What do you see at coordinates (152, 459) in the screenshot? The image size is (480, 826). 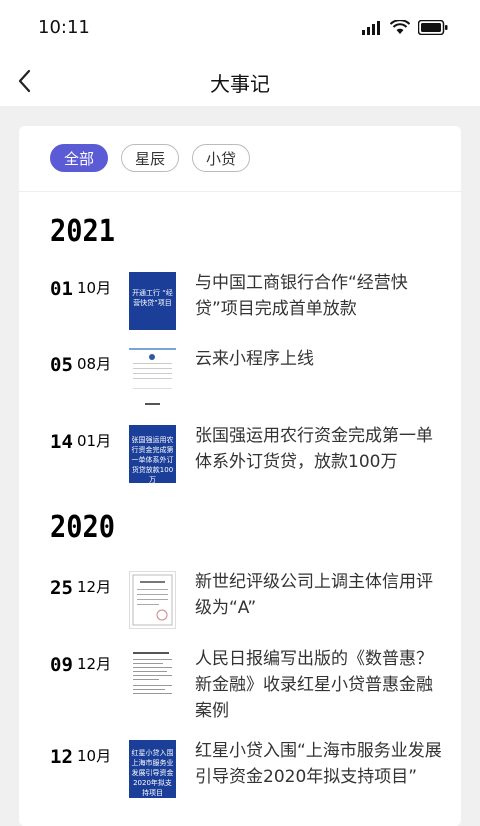 I see `thumbnail-caption: 张国强运用农行资金完成第一单体系外订货贷放款100万` at bounding box center [152, 459].